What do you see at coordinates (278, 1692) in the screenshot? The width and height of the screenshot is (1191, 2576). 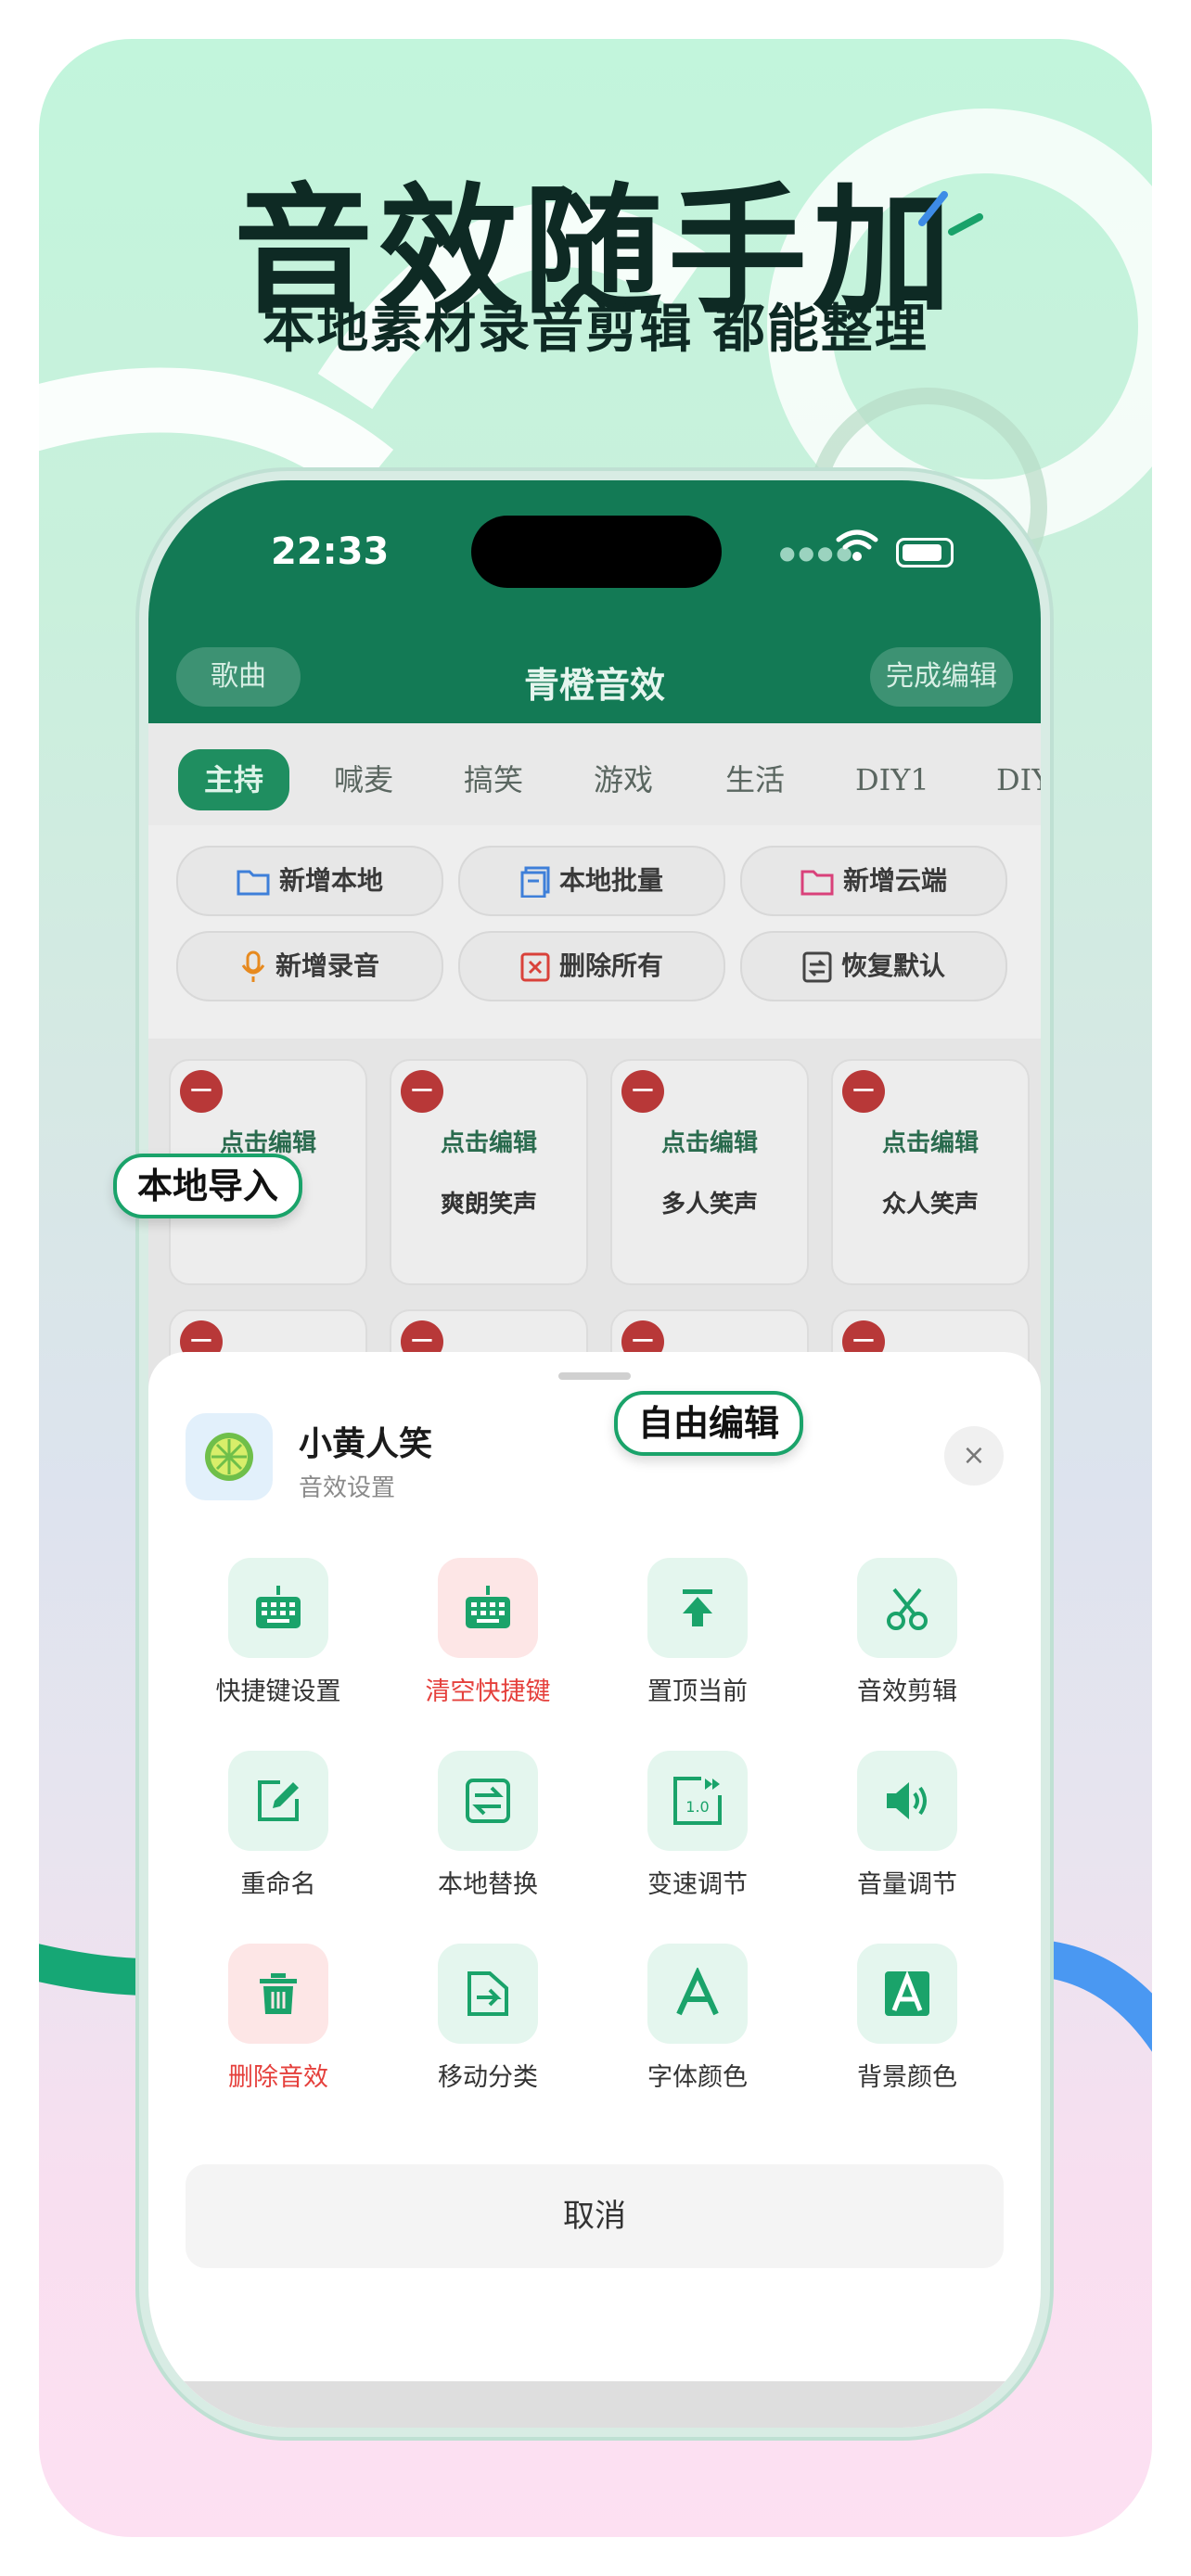 I see `option-label: 快捷键设置` at bounding box center [278, 1692].